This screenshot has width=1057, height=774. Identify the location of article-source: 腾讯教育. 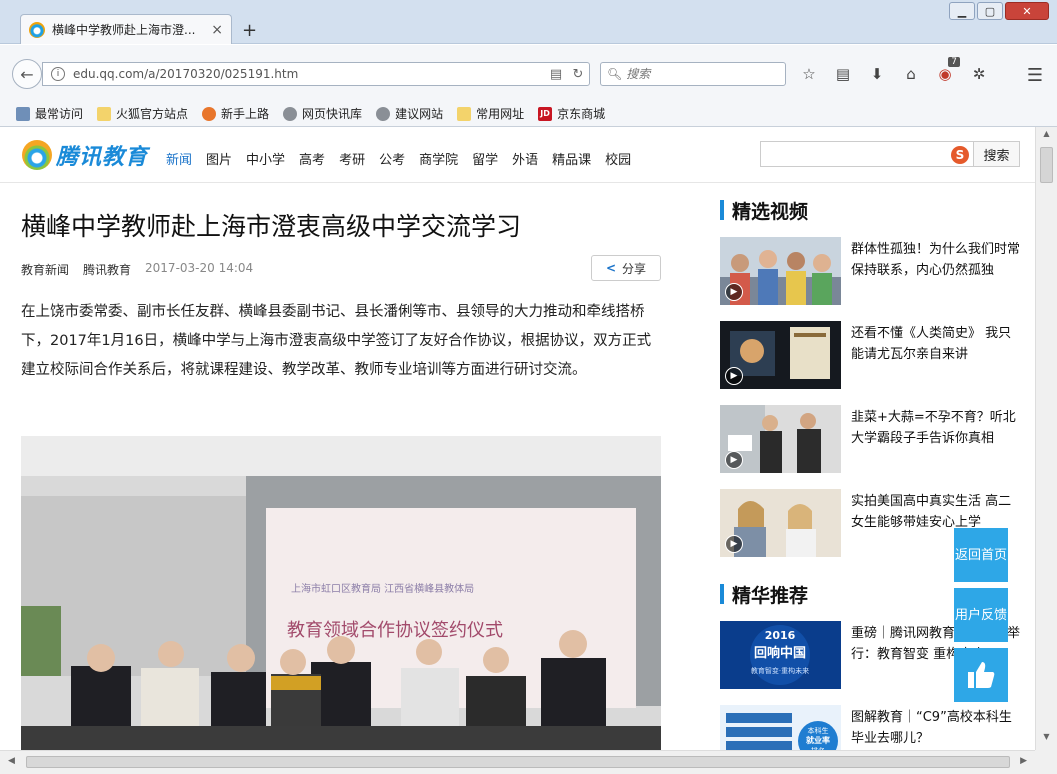
(107, 269).